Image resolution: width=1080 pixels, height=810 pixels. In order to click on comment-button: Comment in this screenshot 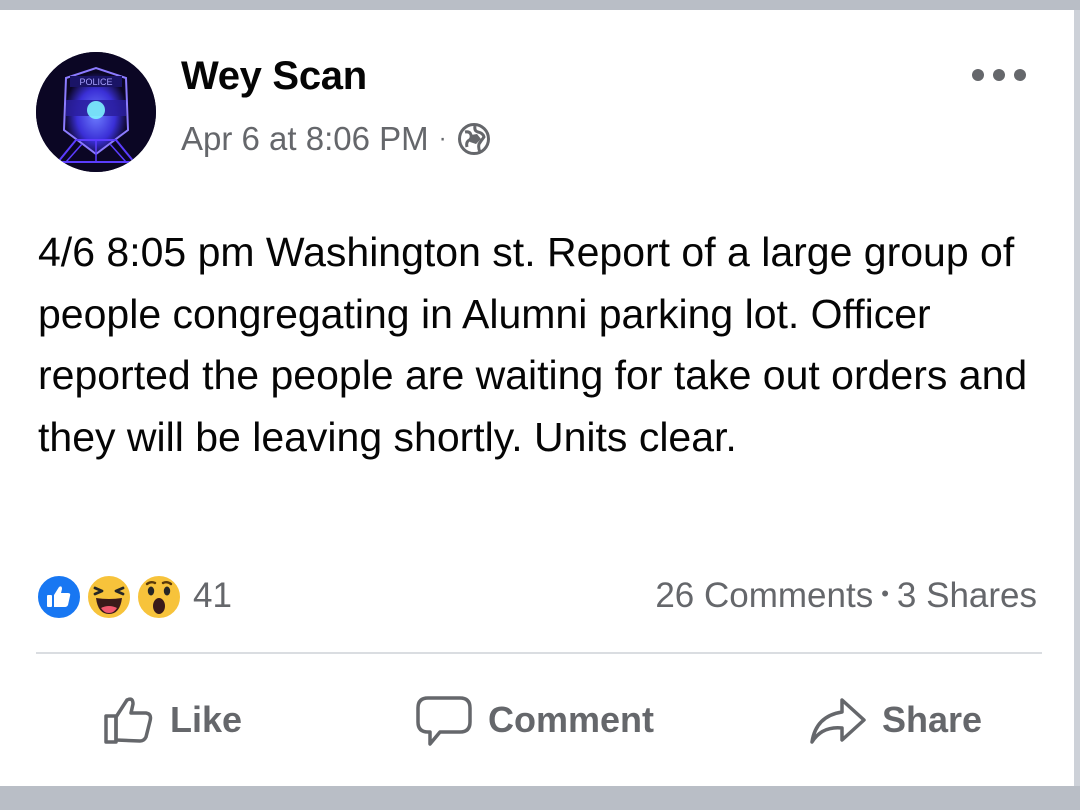, I will do `click(534, 720)`.